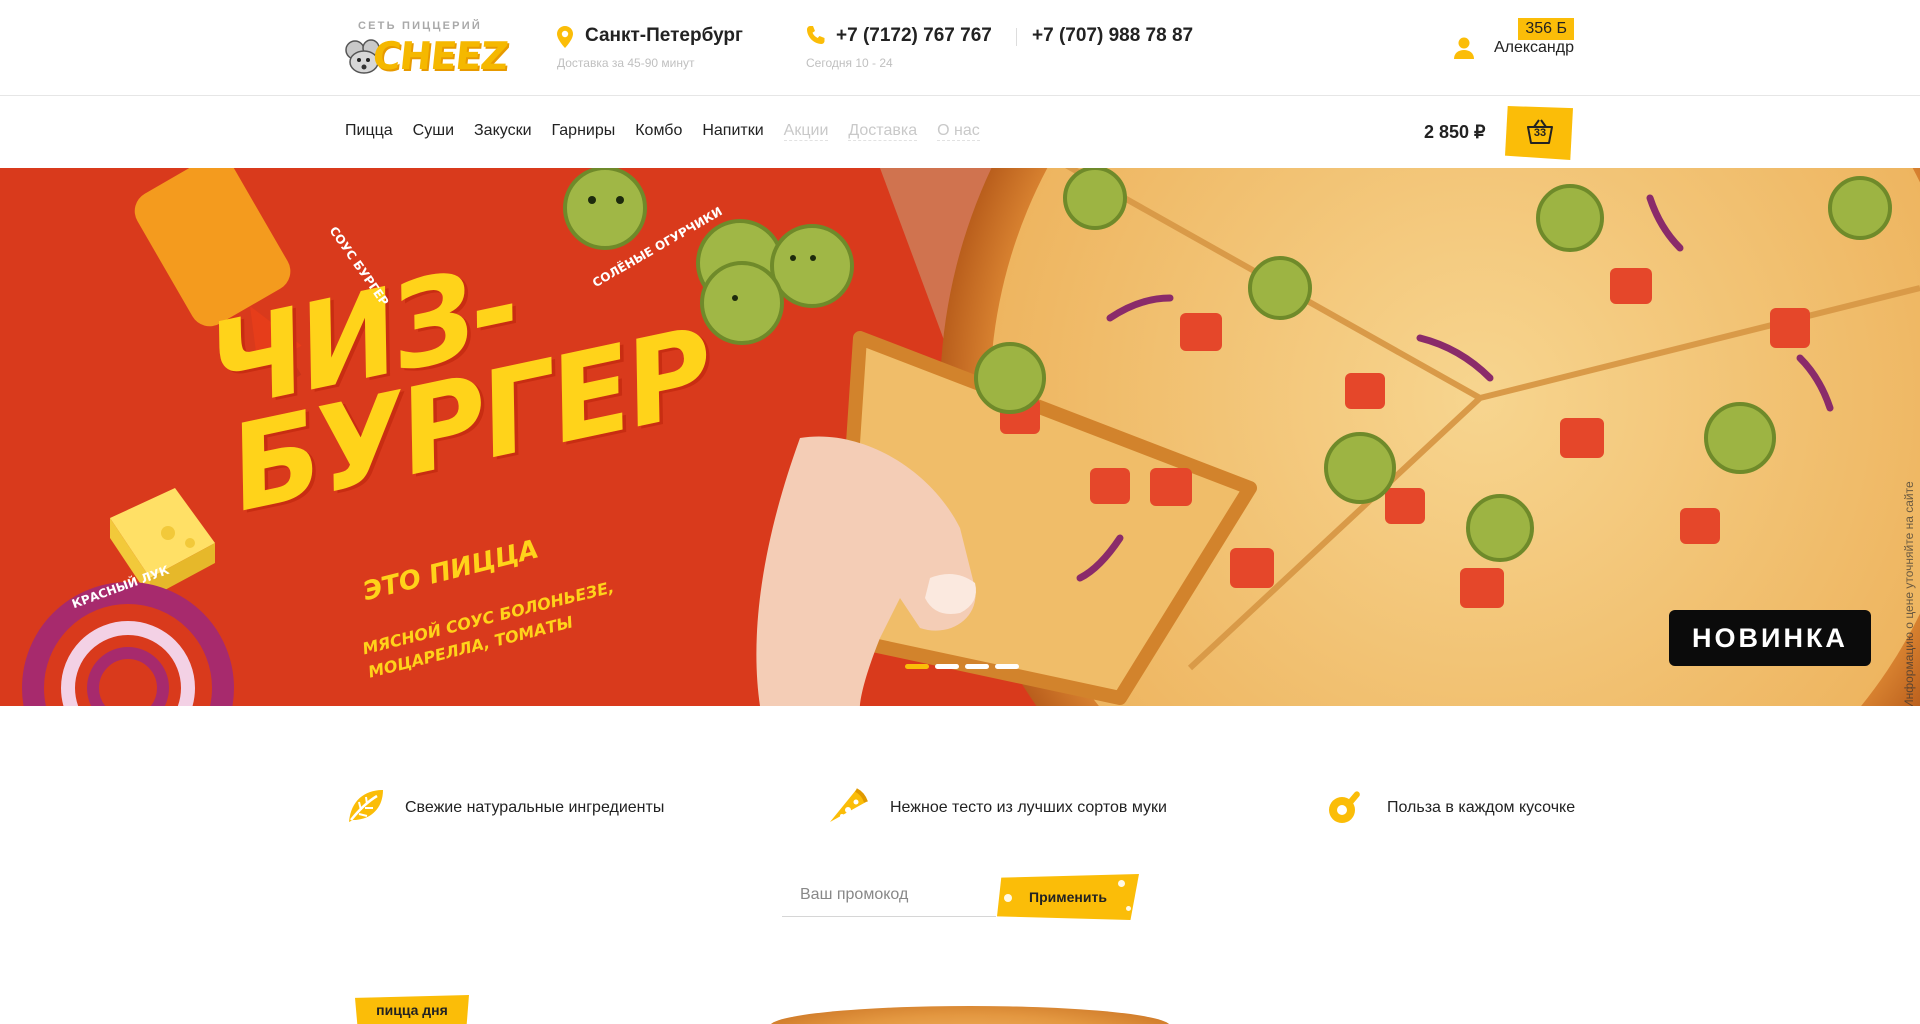 Image resolution: width=1920 pixels, height=1024 pixels. I want to click on logo-caption: СЕТЬ ПИЦЦЕРИЙ, so click(420, 26).